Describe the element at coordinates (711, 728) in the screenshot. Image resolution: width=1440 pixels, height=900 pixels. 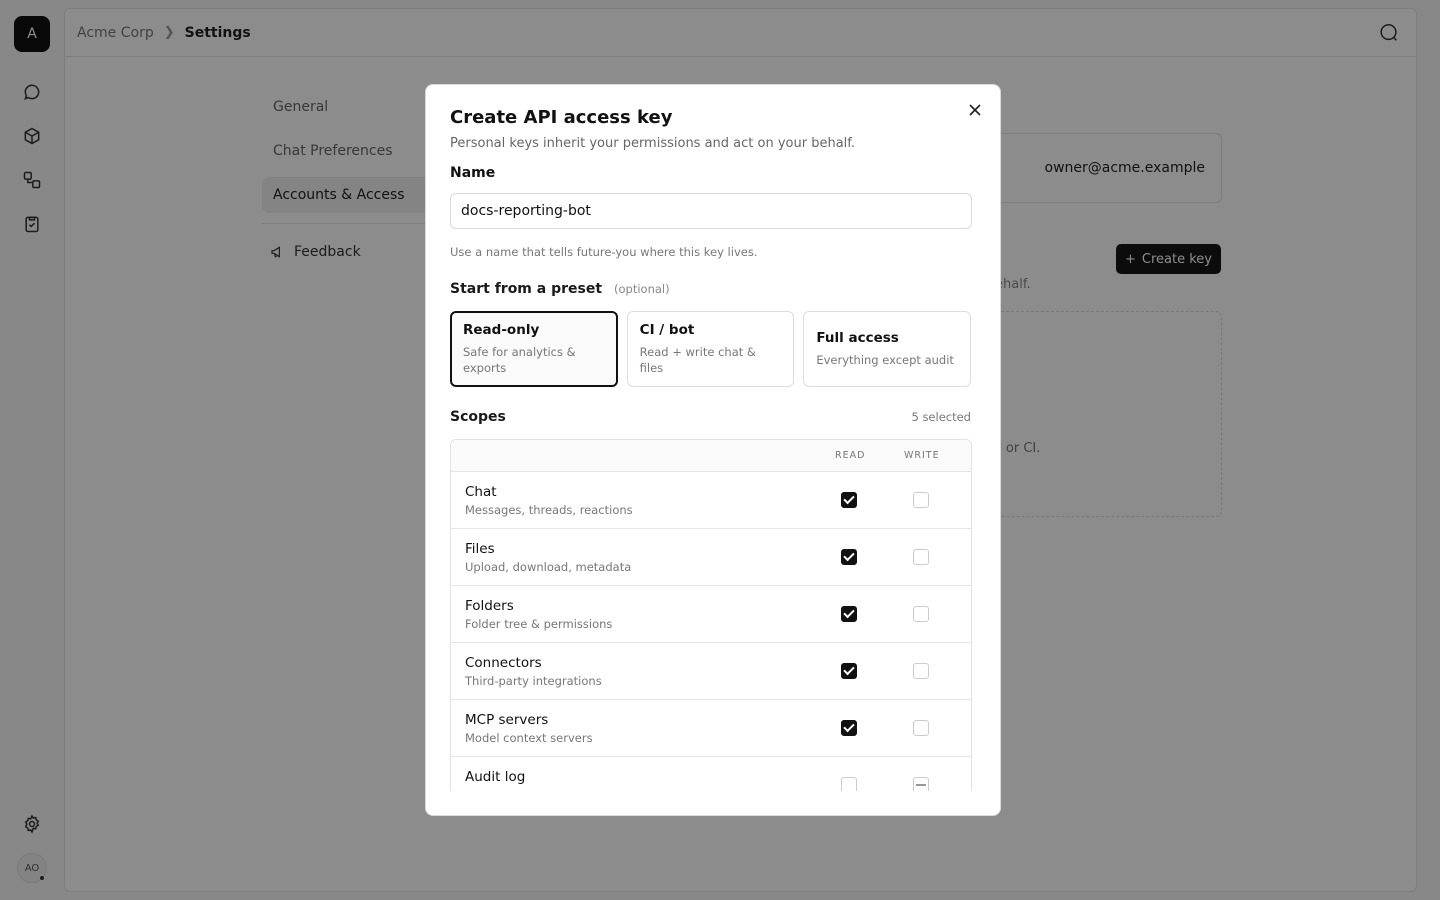
I see `scope-row-mcp-servers: MCP servers Model context servers` at that location.